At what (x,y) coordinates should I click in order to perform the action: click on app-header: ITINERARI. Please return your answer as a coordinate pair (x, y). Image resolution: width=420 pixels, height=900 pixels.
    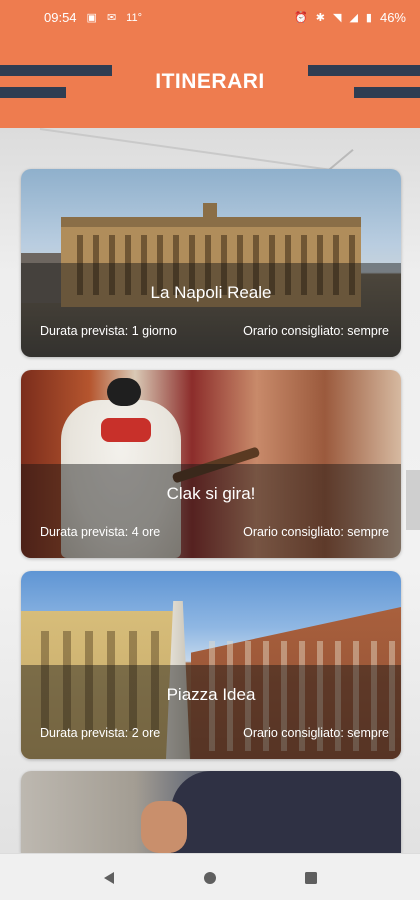
    Looking at the image, I should click on (210, 81).